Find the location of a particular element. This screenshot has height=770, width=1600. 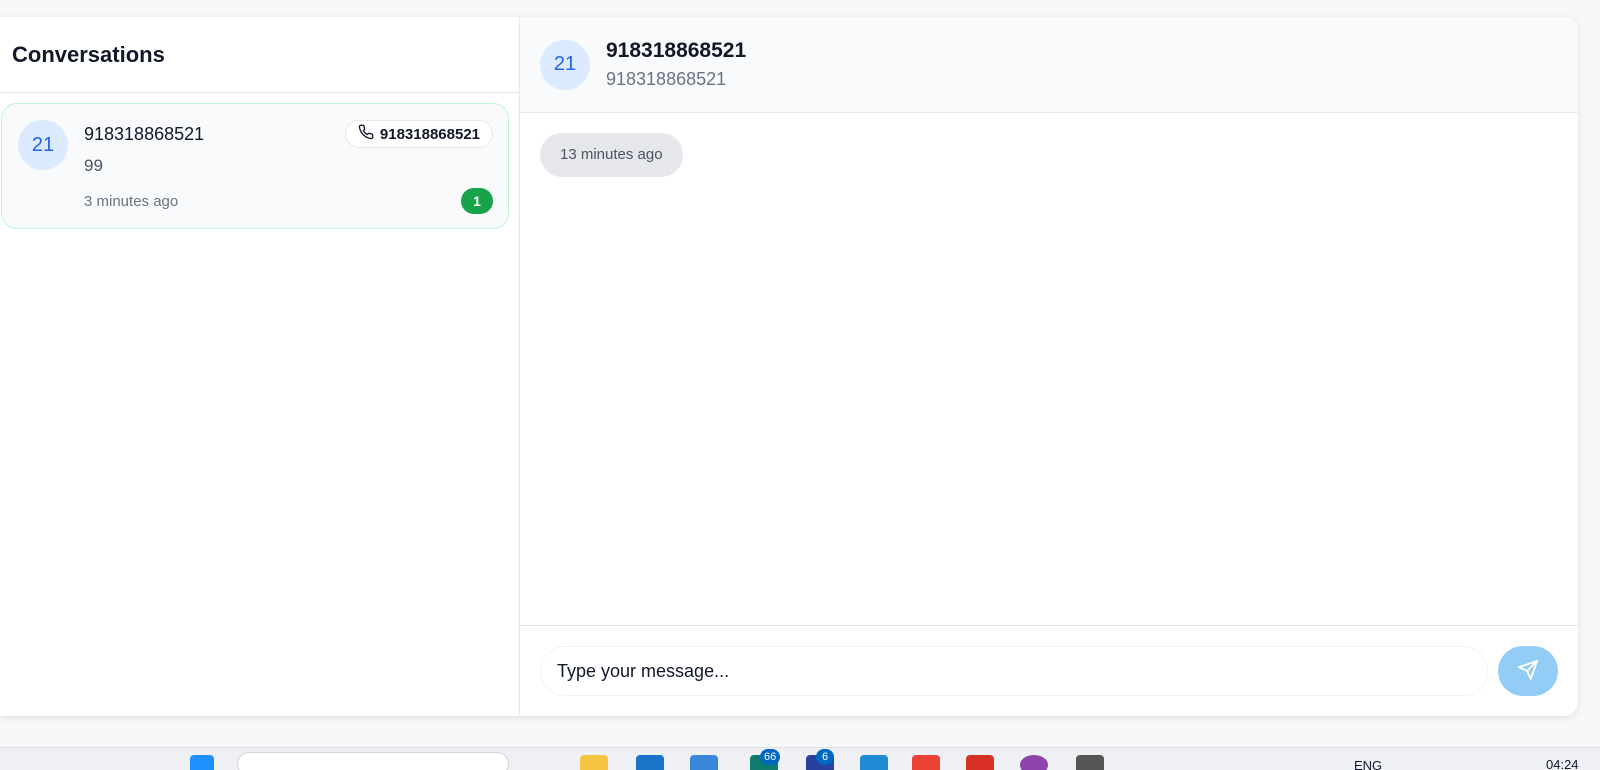

windows-start-icon is located at coordinates (202, 762).